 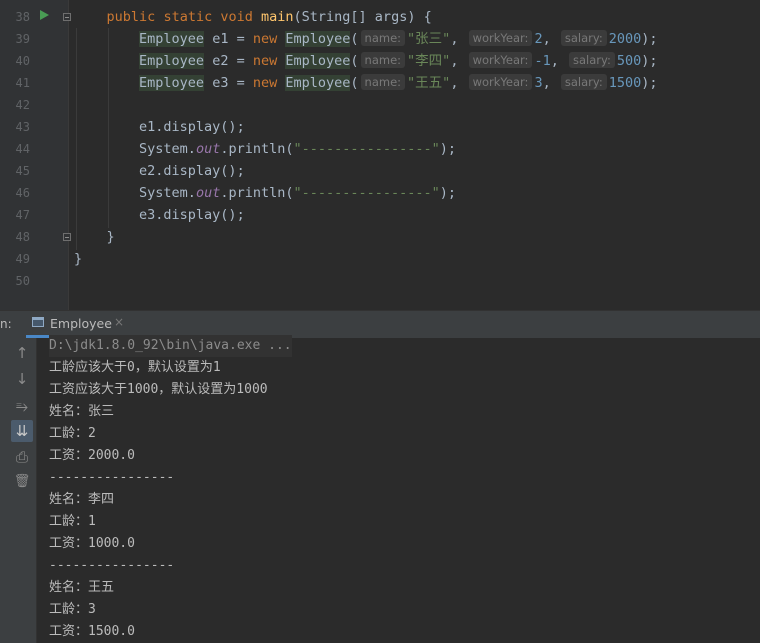 What do you see at coordinates (380, 324) in the screenshot?
I see `run-tool-window-header: n: Employee ×` at bounding box center [380, 324].